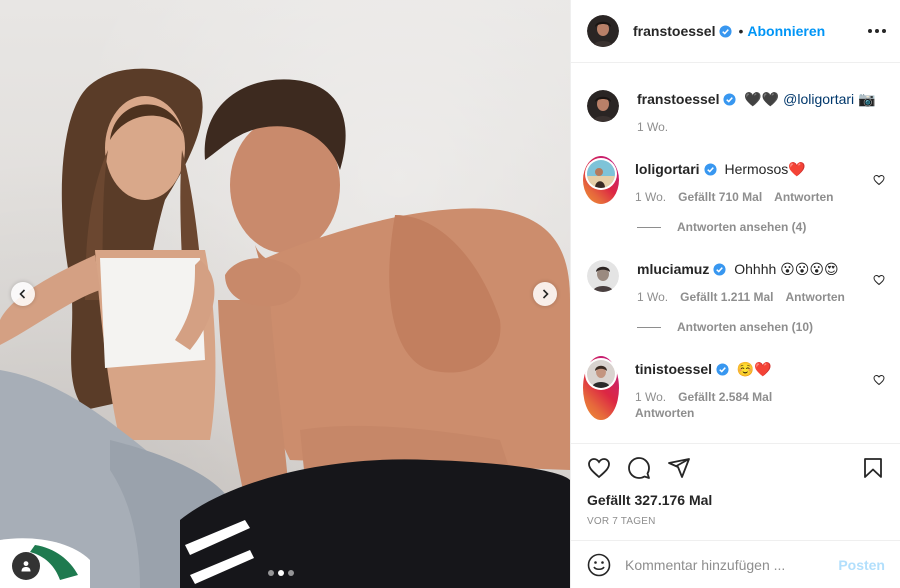 Image resolution: width=900 pixels, height=588 pixels. I want to click on comment-text: tinistoessel ☺️❤️, so click(760, 369).